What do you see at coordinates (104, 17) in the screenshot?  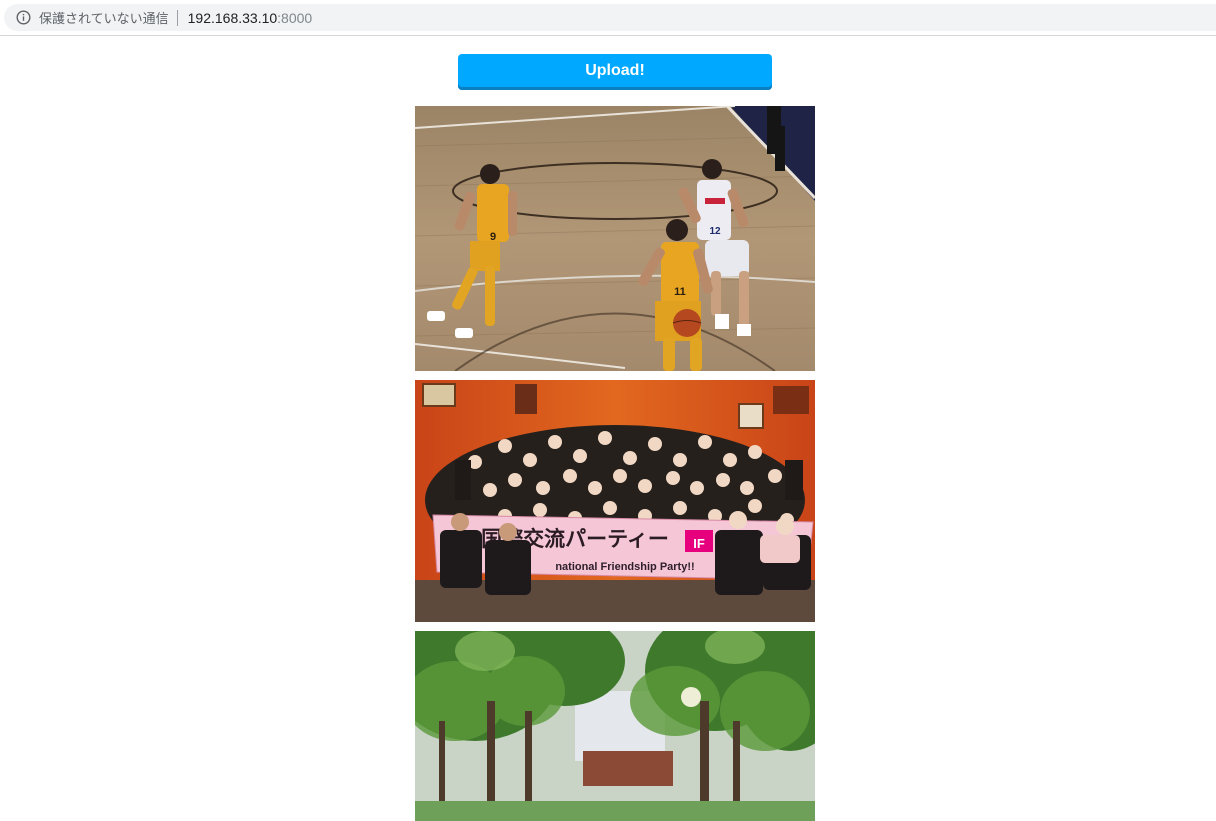 I see `security-status-text: 保護されていない通信` at bounding box center [104, 17].